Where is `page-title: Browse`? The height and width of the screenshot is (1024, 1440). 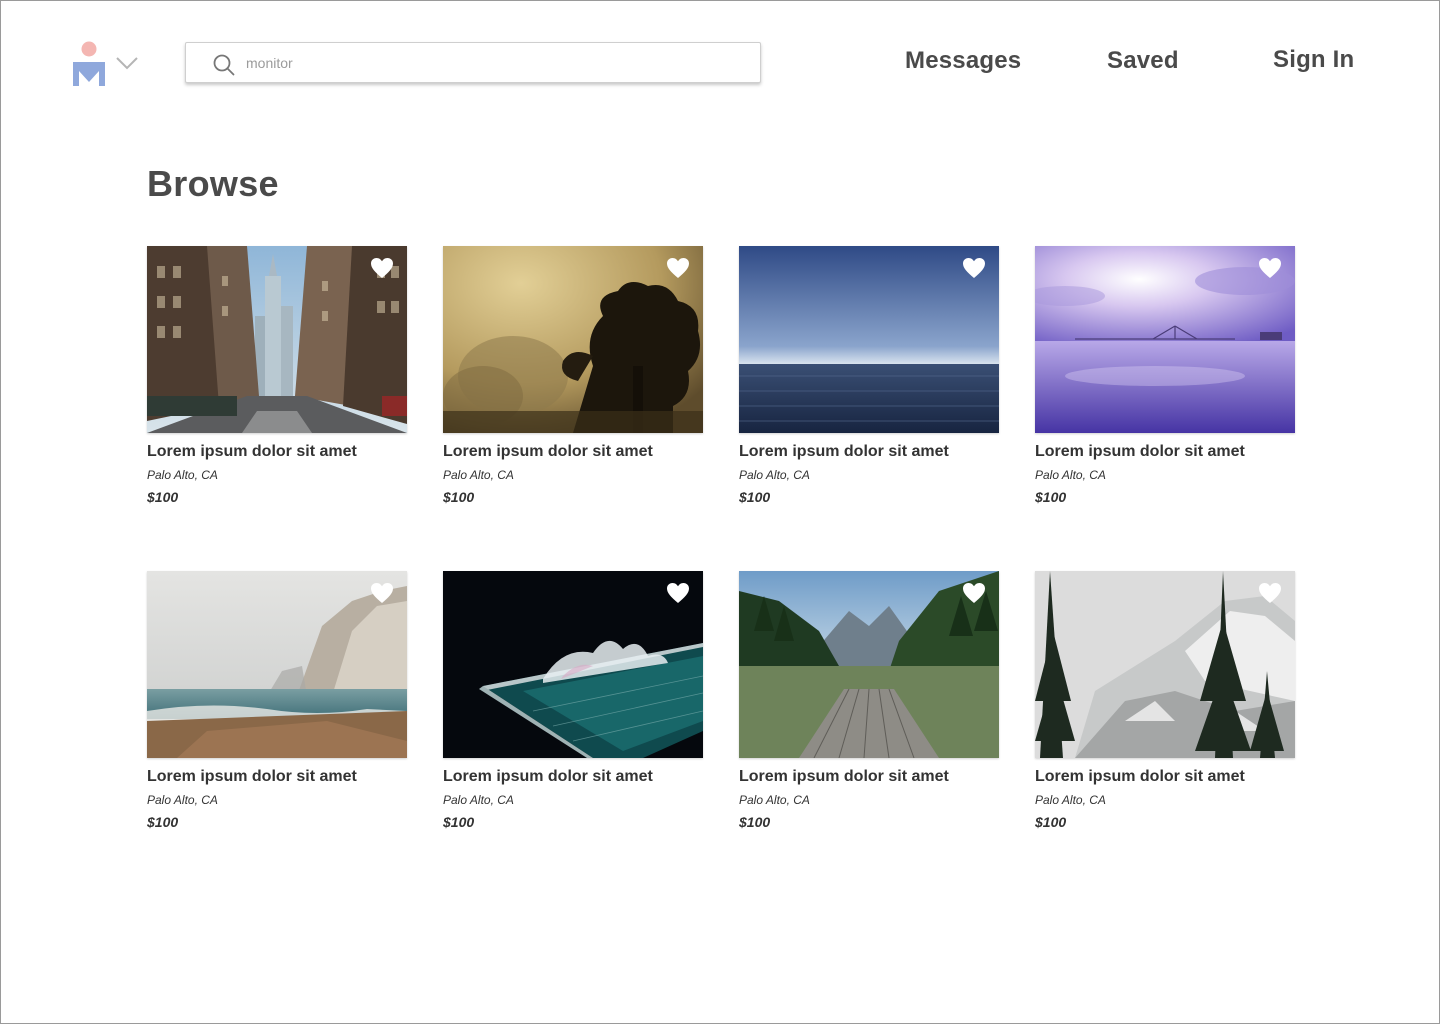 page-title: Browse is located at coordinates (213, 183).